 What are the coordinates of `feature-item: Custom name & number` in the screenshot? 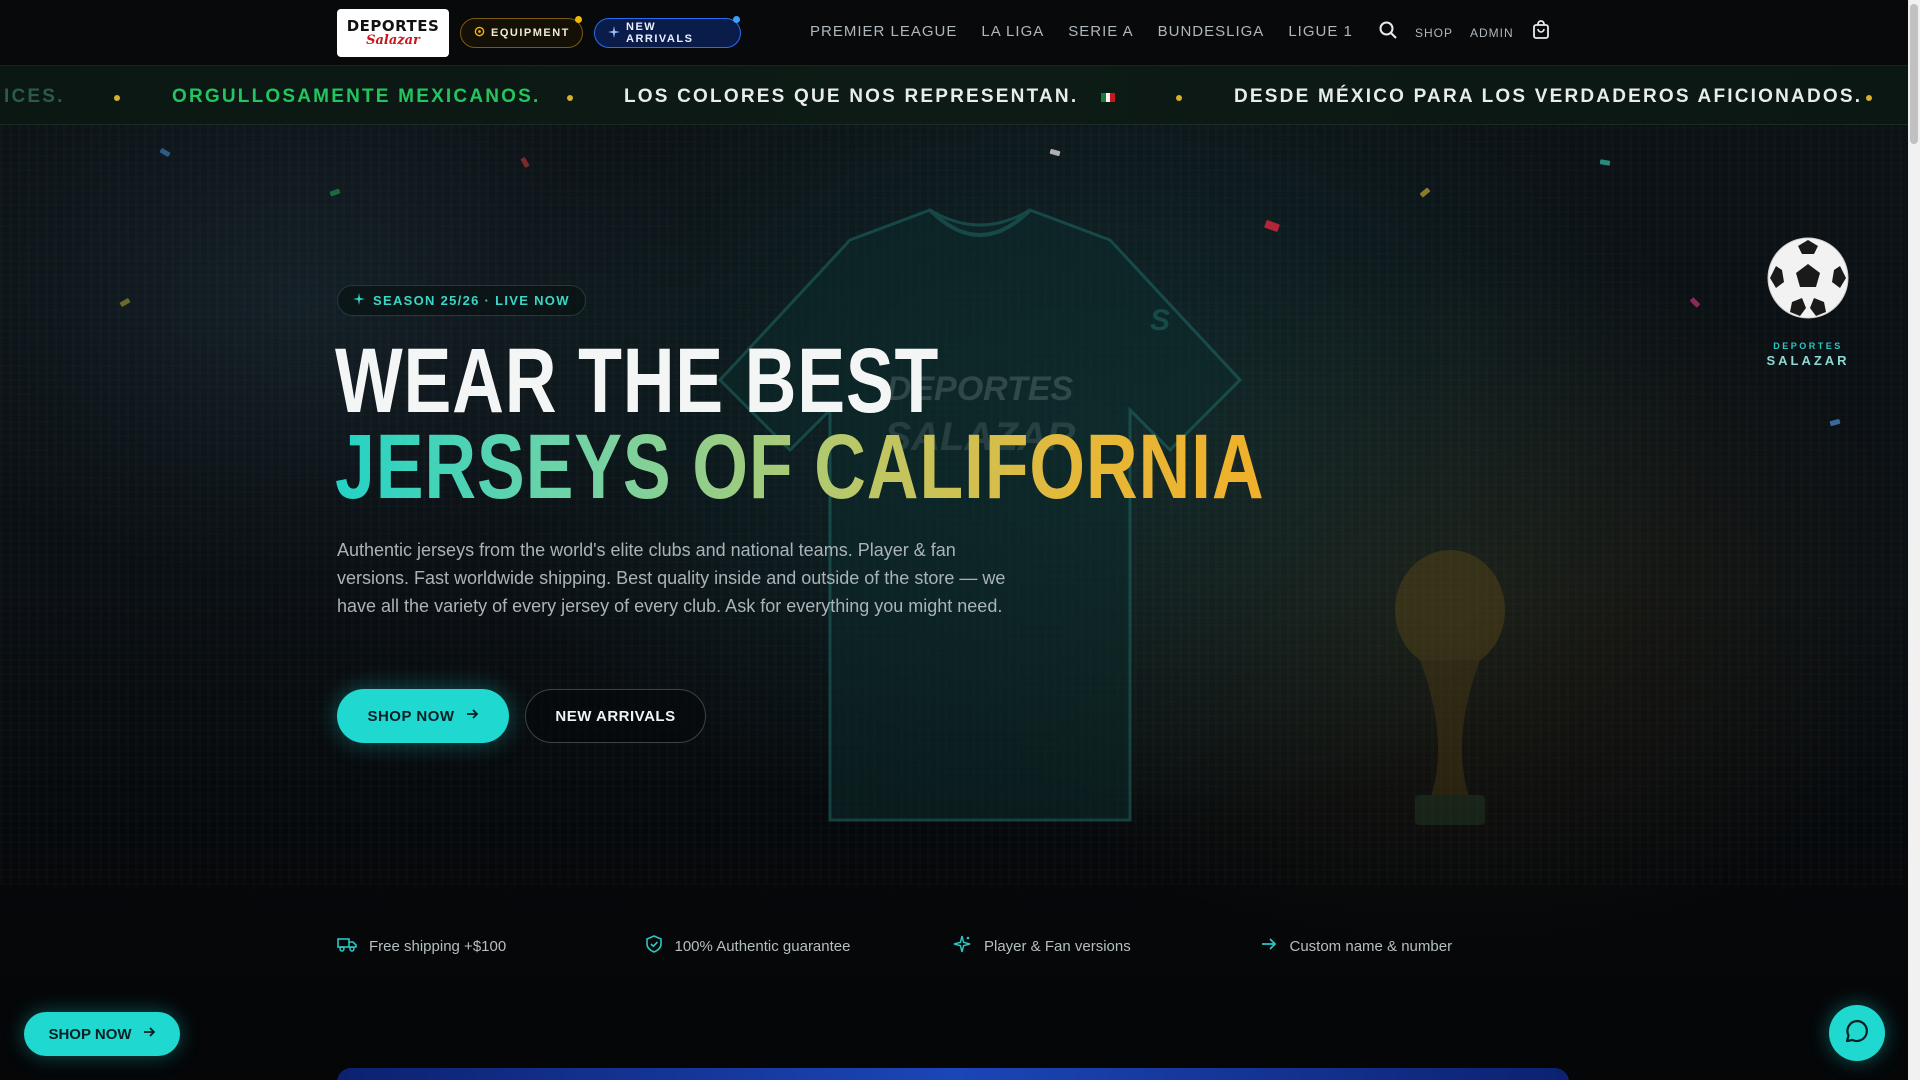 It's located at (1414, 946).